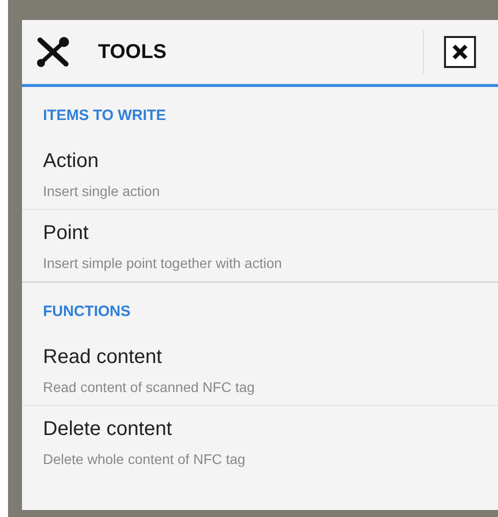 This screenshot has width=498, height=517. I want to click on close-button, so click(460, 52).